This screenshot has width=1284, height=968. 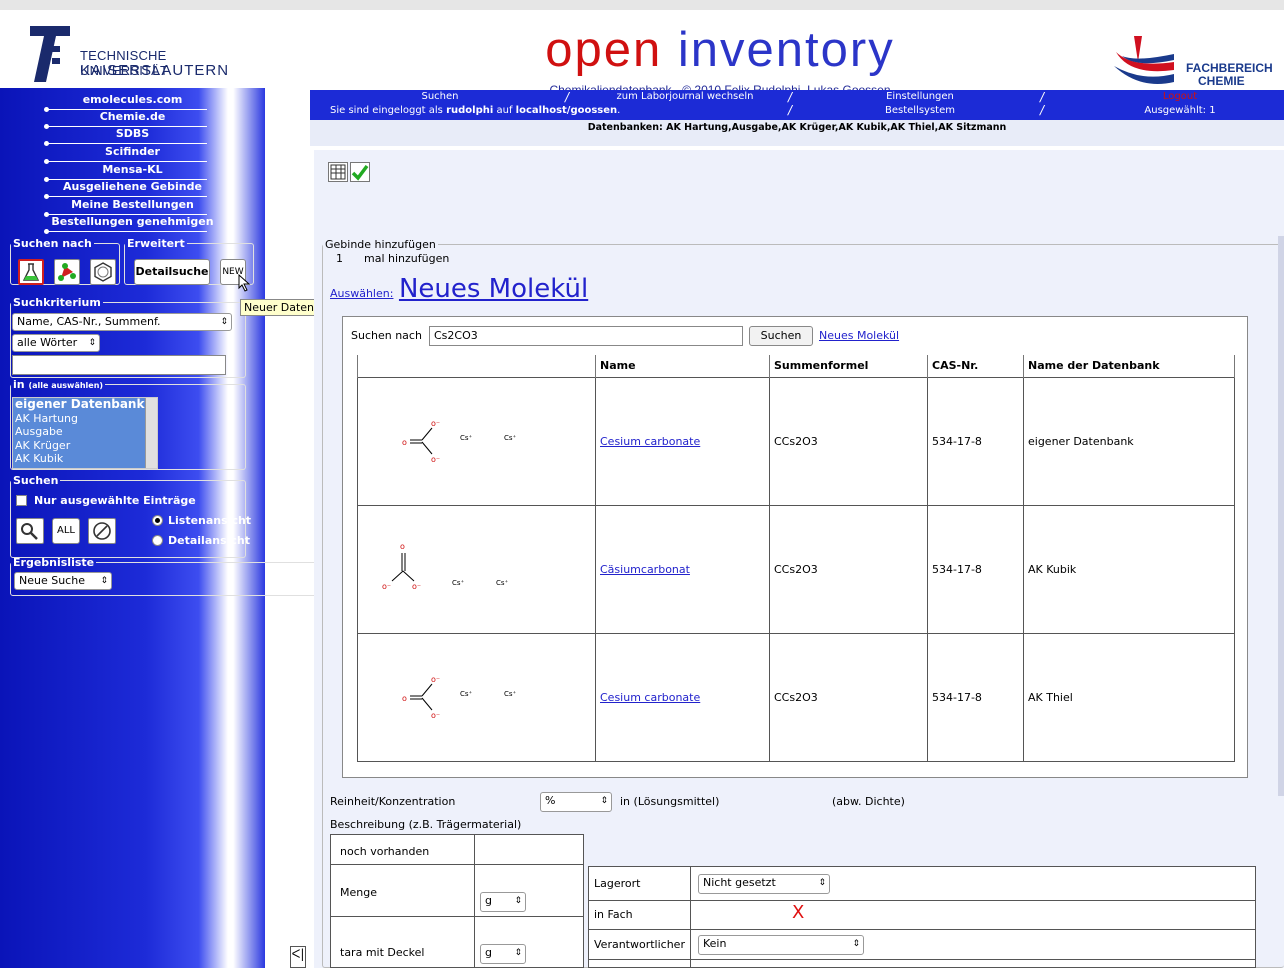 I want to click on nav-logout: Logout, so click(x=1180, y=96).